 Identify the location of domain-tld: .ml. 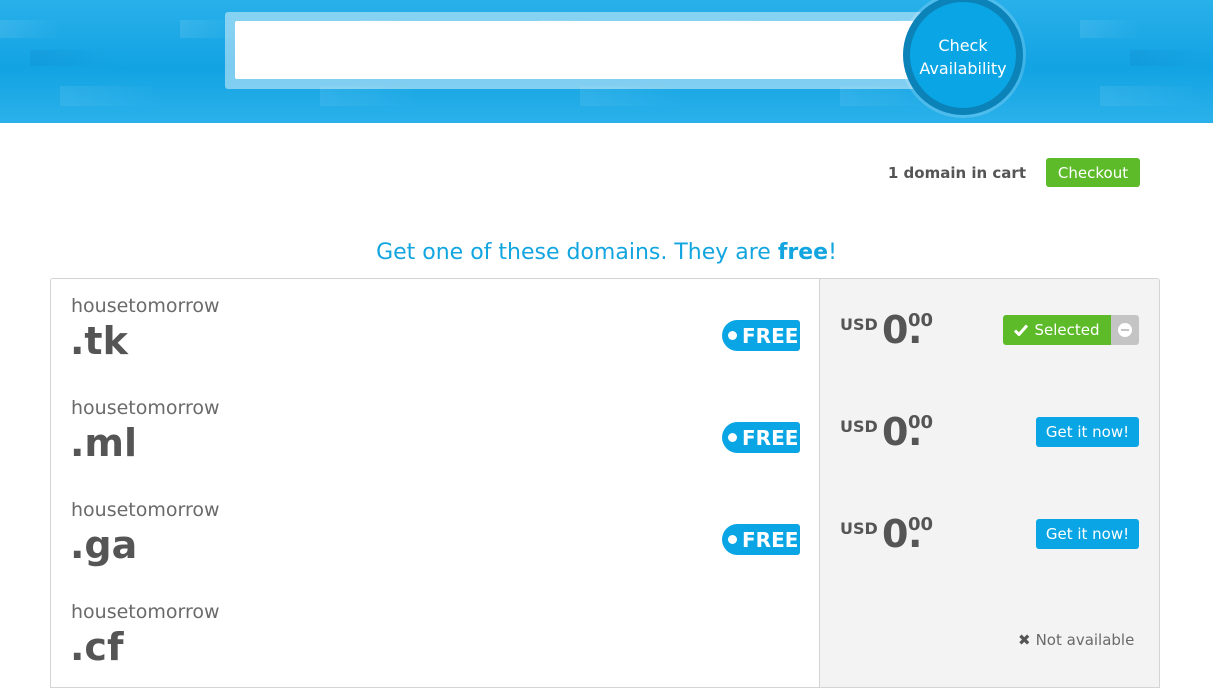
(104, 443).